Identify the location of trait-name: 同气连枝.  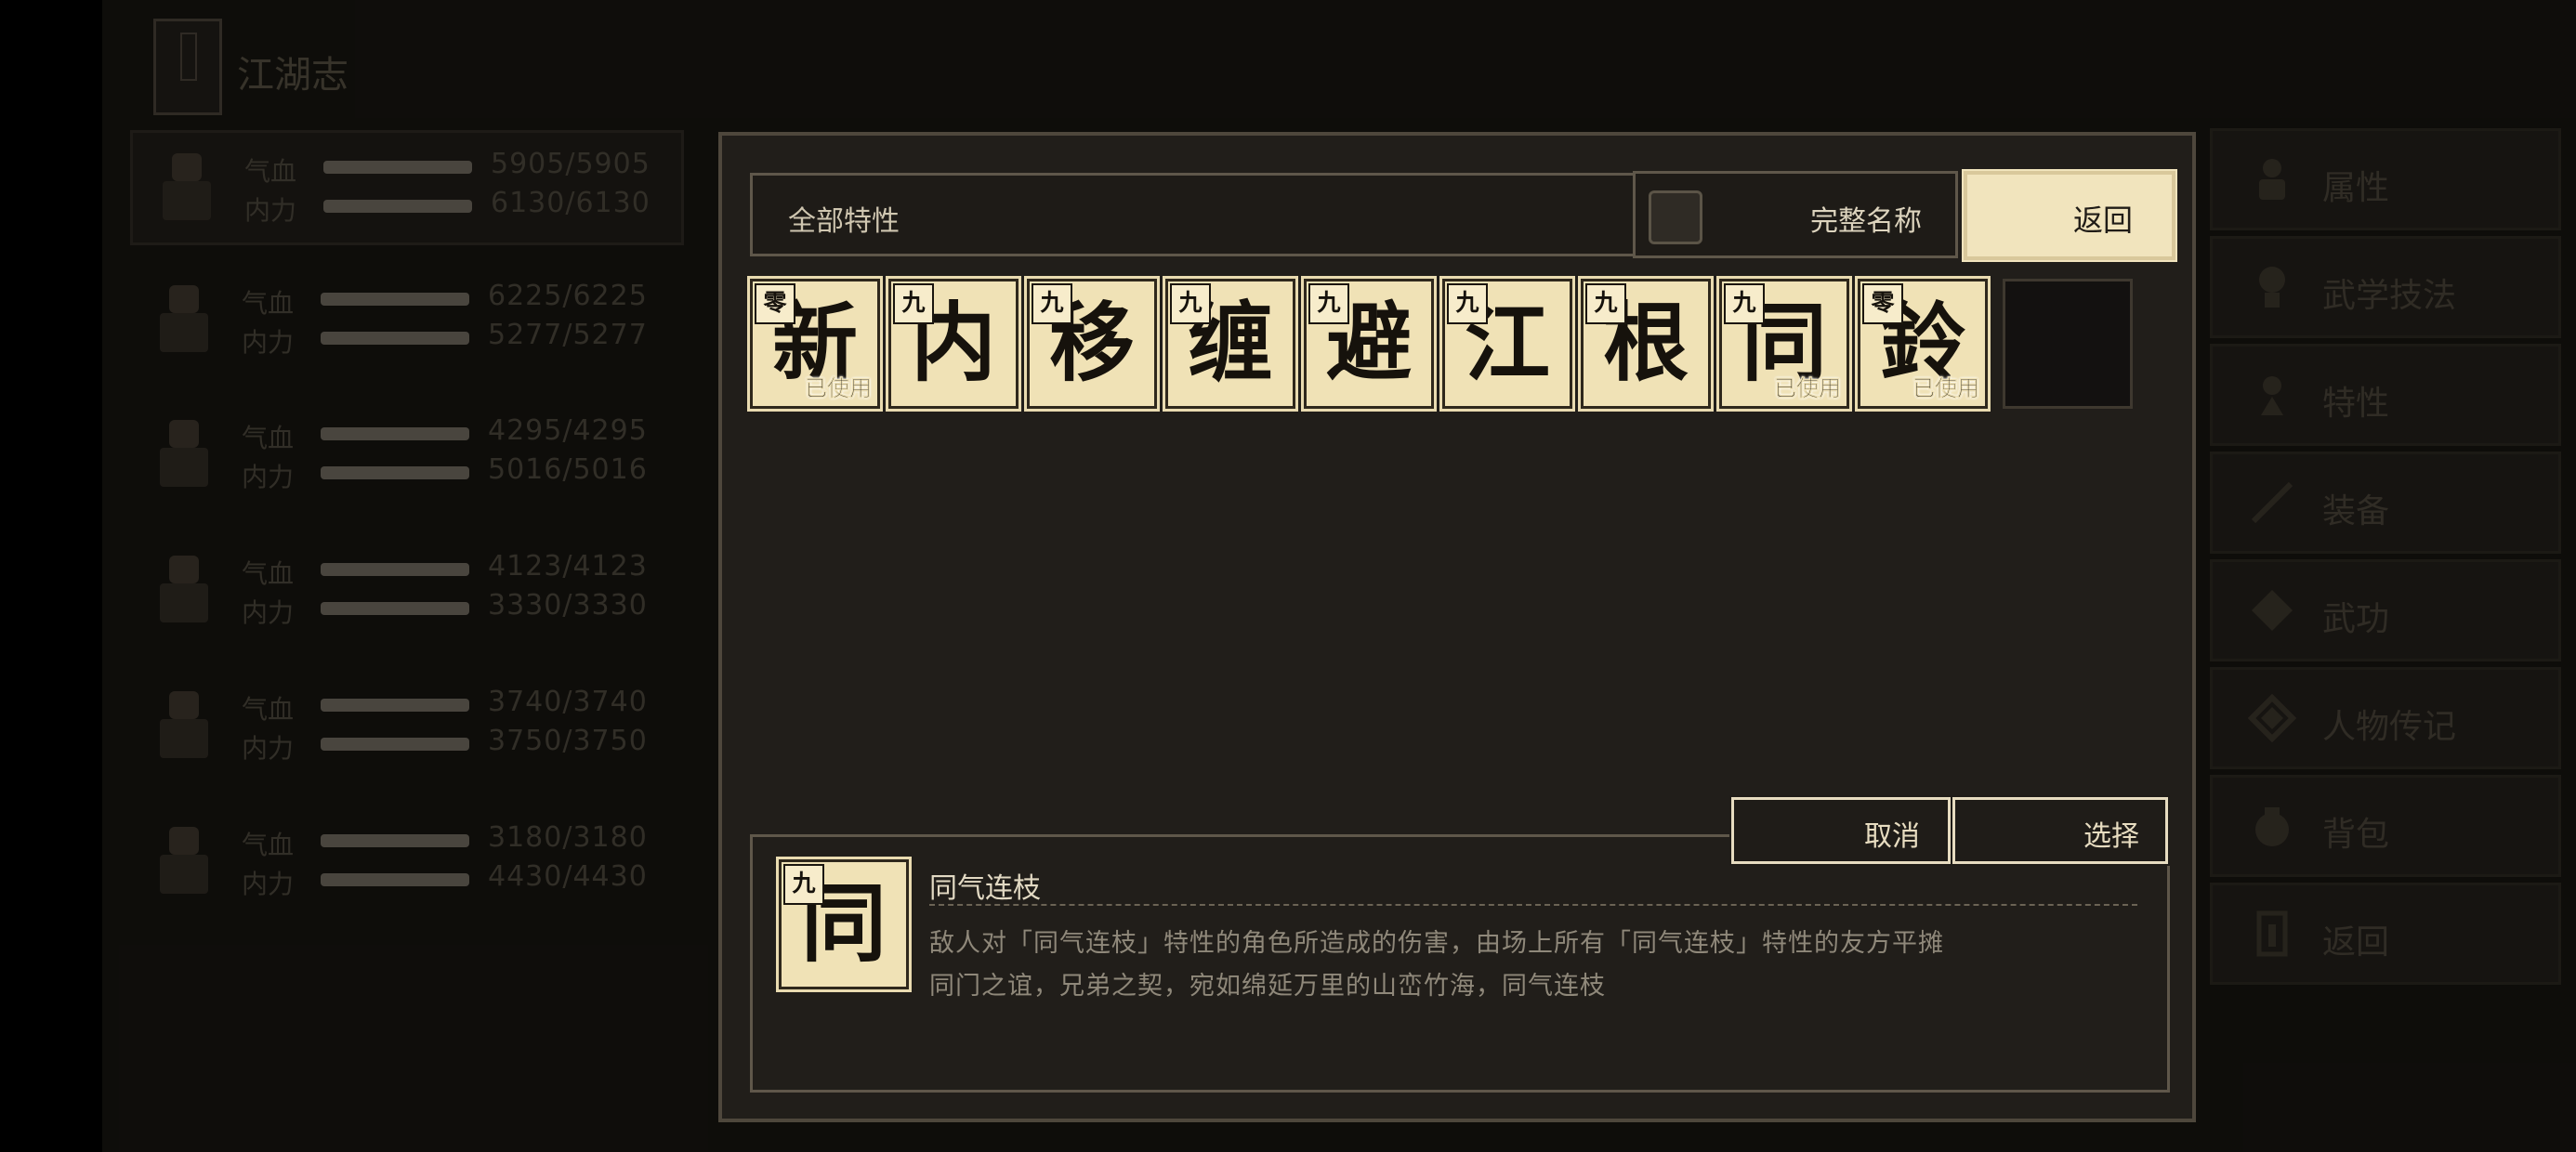
(985, 888).